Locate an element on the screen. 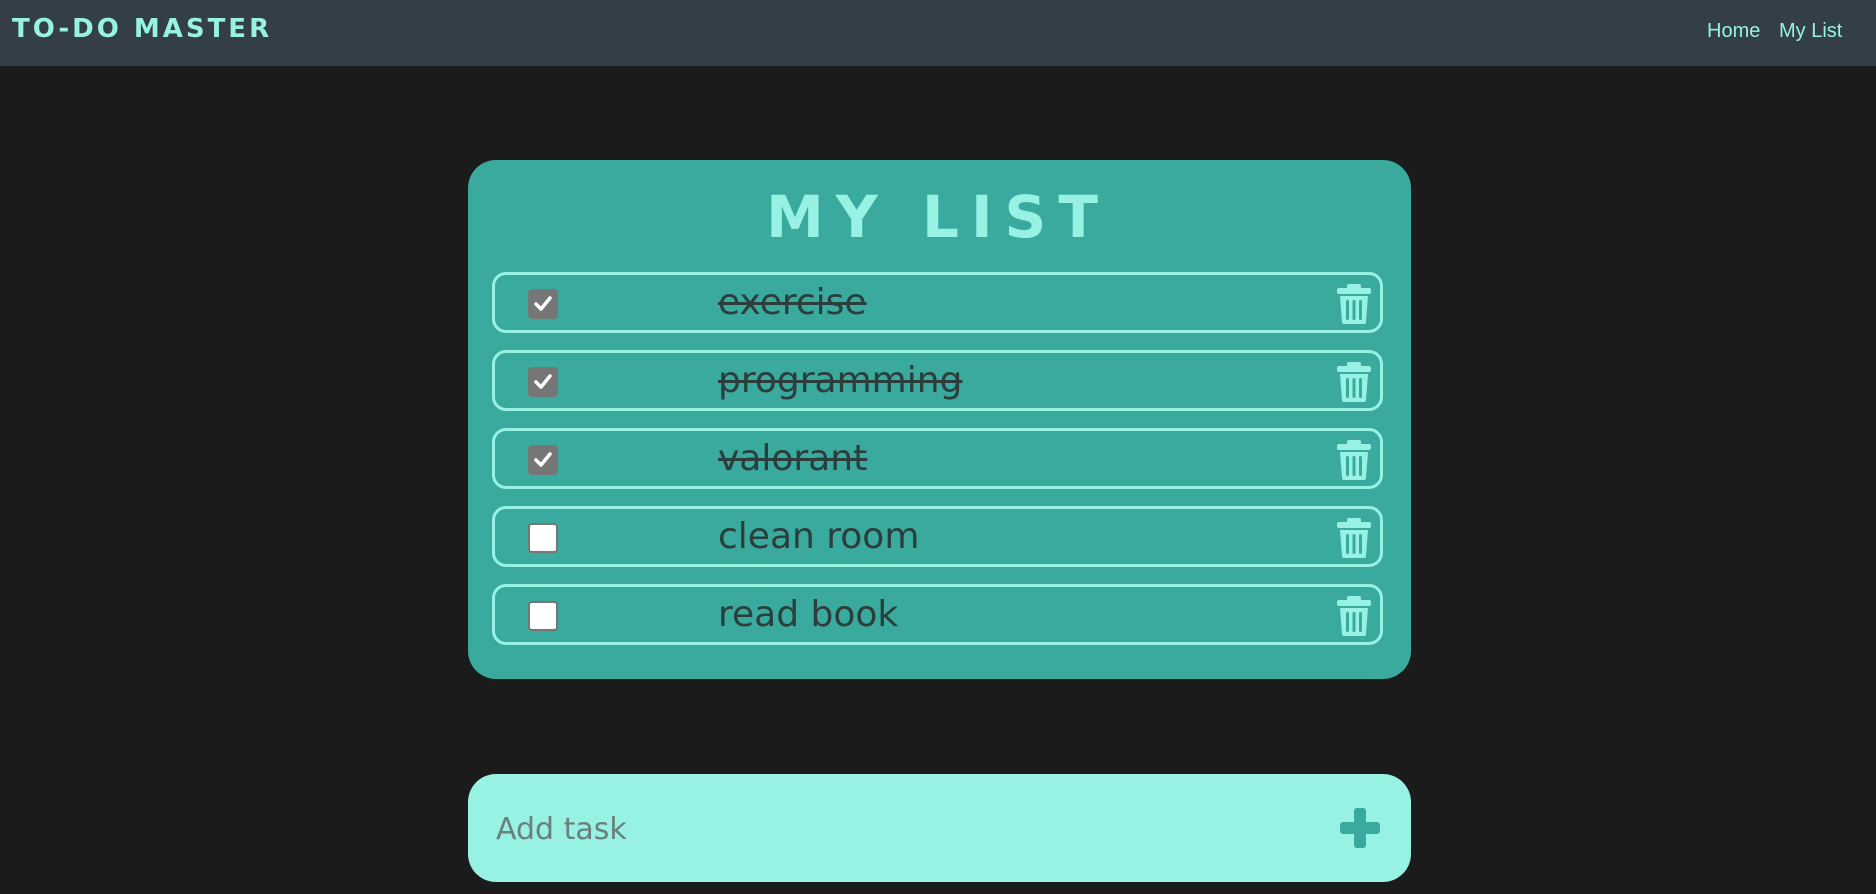 The width and height of the screenshot is (1876, 894). task-text: programming is located at coordinates (840, 380).